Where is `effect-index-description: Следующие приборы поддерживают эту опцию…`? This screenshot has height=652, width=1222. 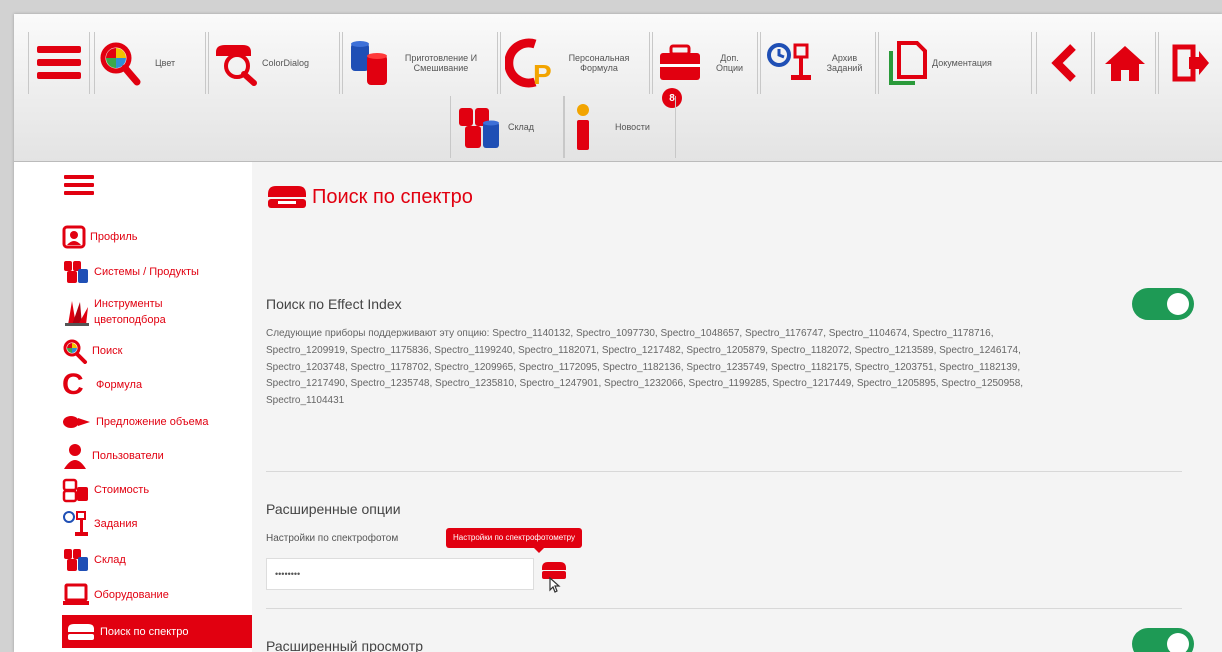
effect-index-description: Следующие приборы поддерживают эту опцию… is located at coordinates (645, 367).